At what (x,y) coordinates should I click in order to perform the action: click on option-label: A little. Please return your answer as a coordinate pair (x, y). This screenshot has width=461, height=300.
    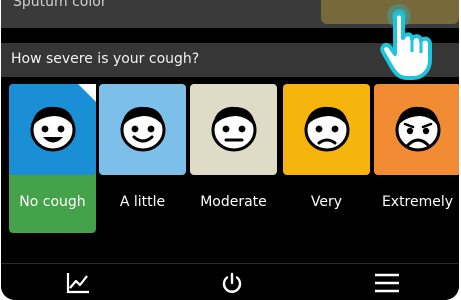
    Looking at the image, I should click on (142, 202).